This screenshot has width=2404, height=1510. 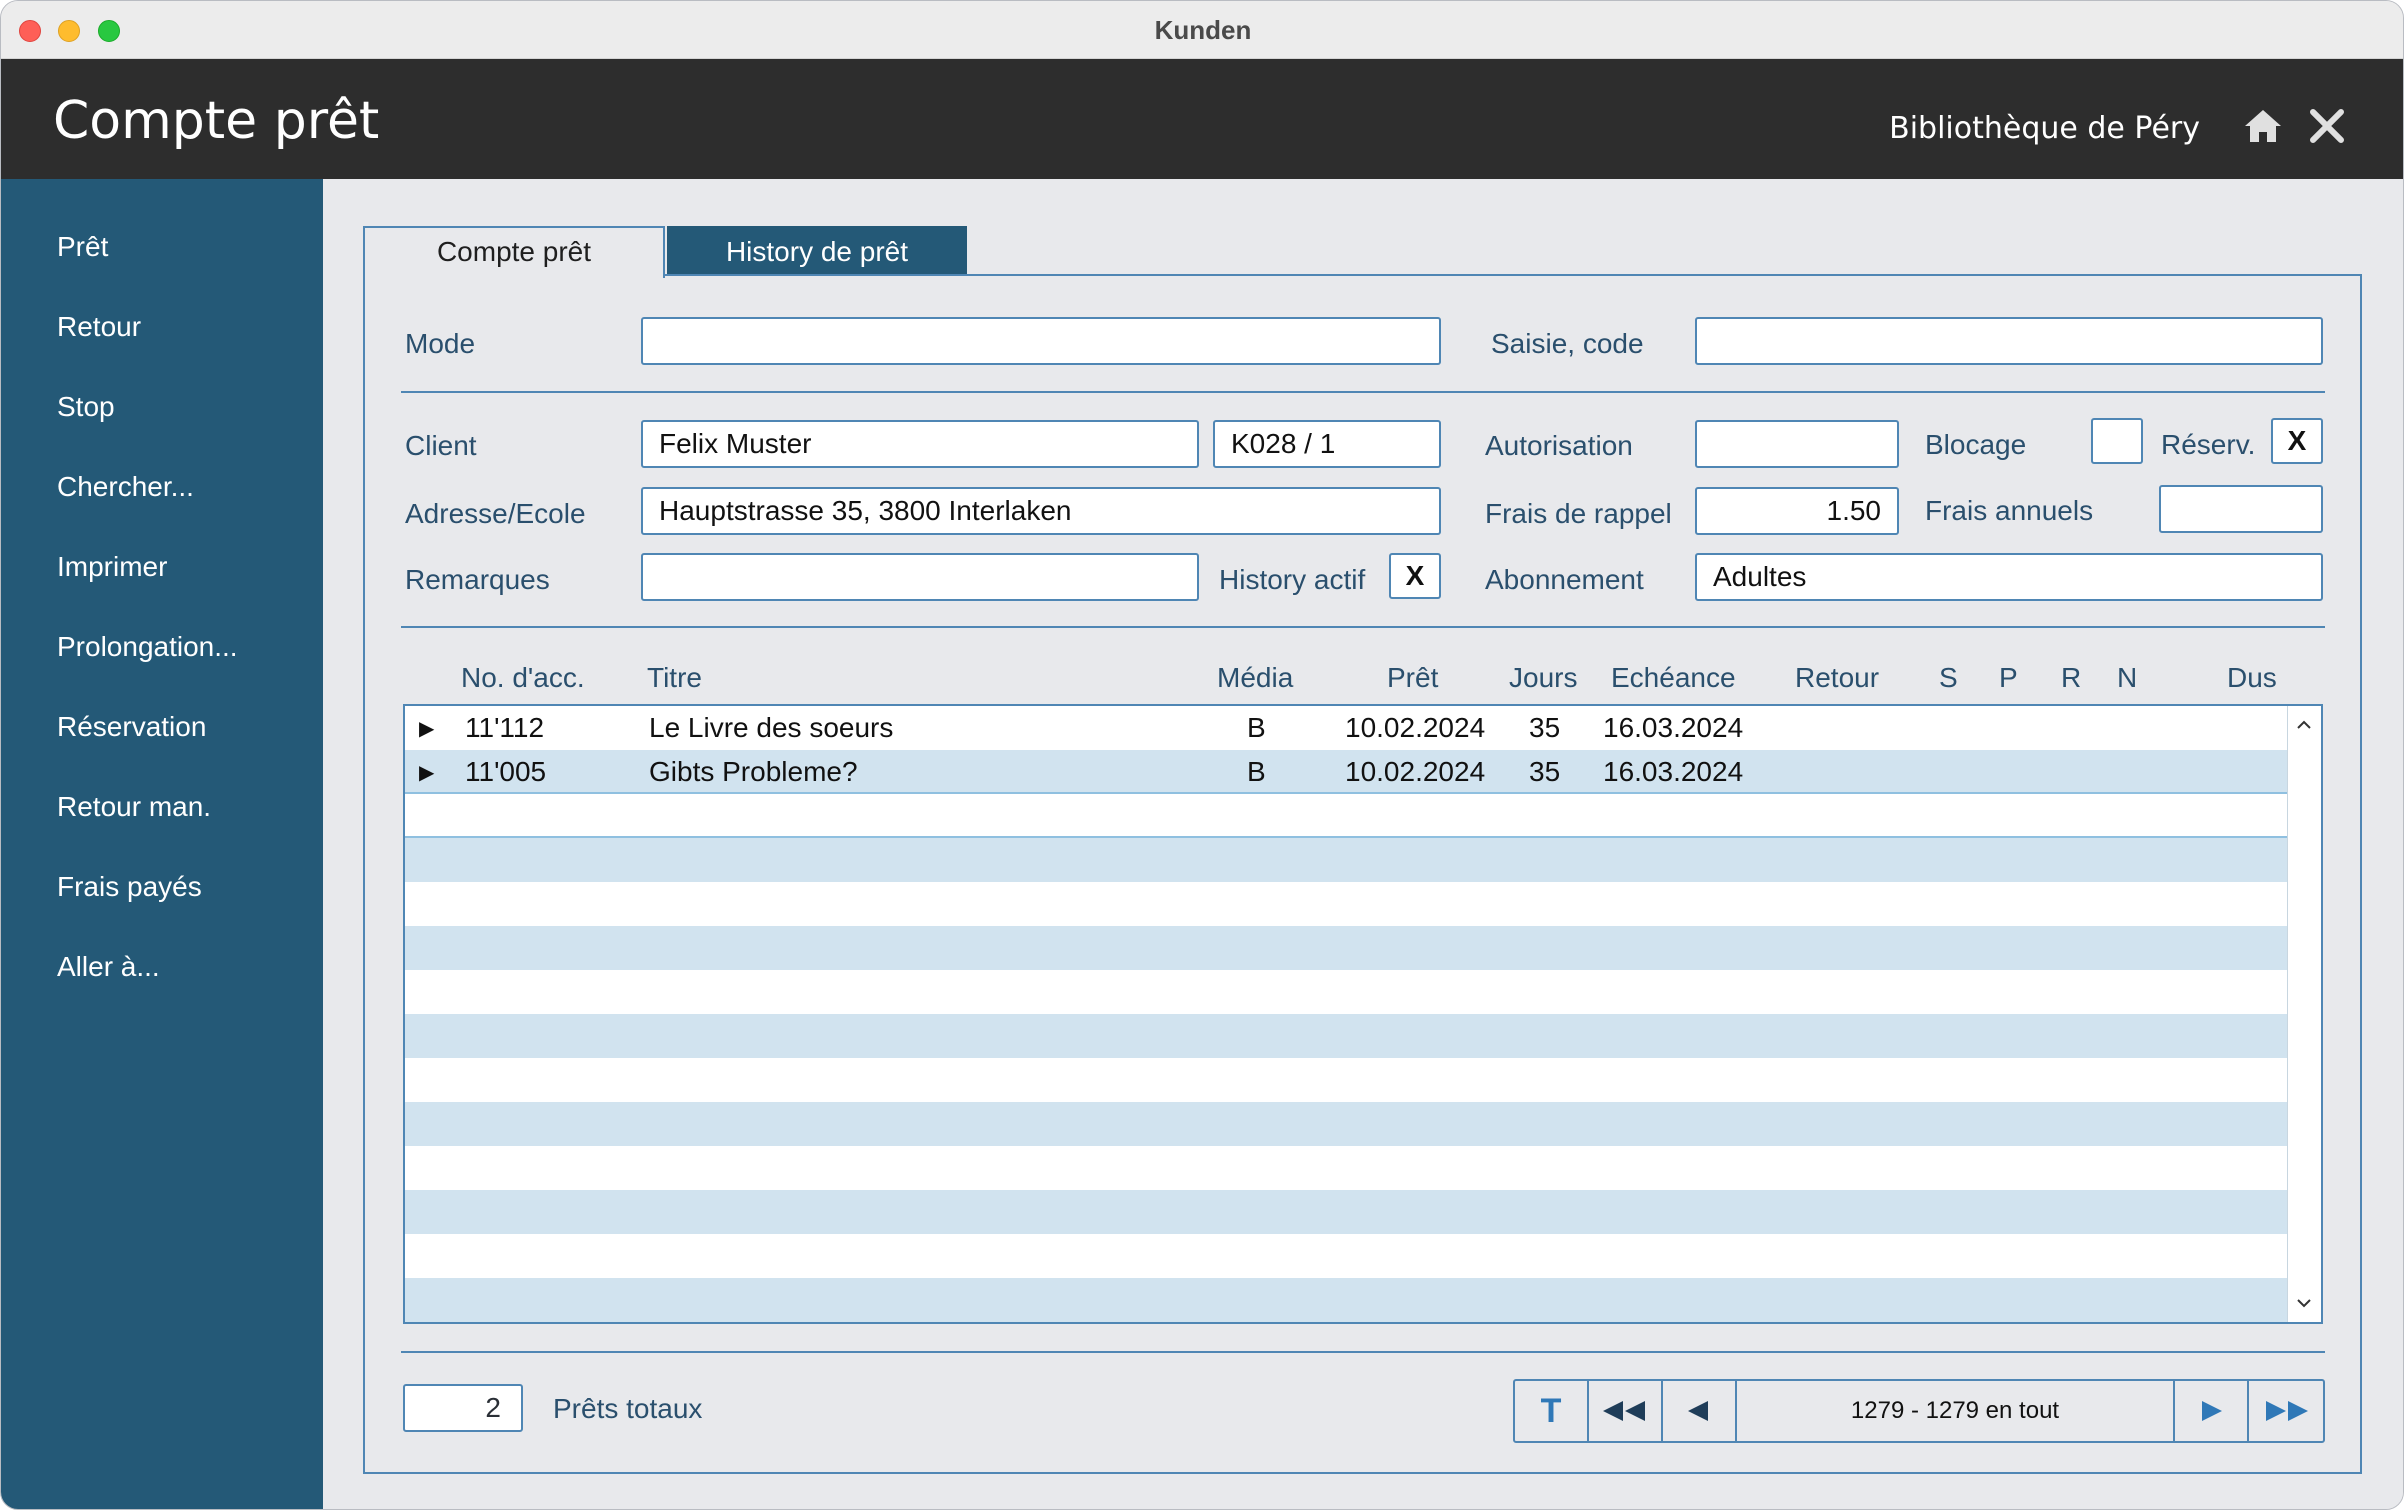 What do you see at coordinates (1041, 341) in the screenshot?
I see `mode-field` at bounding box center [1041, 341].